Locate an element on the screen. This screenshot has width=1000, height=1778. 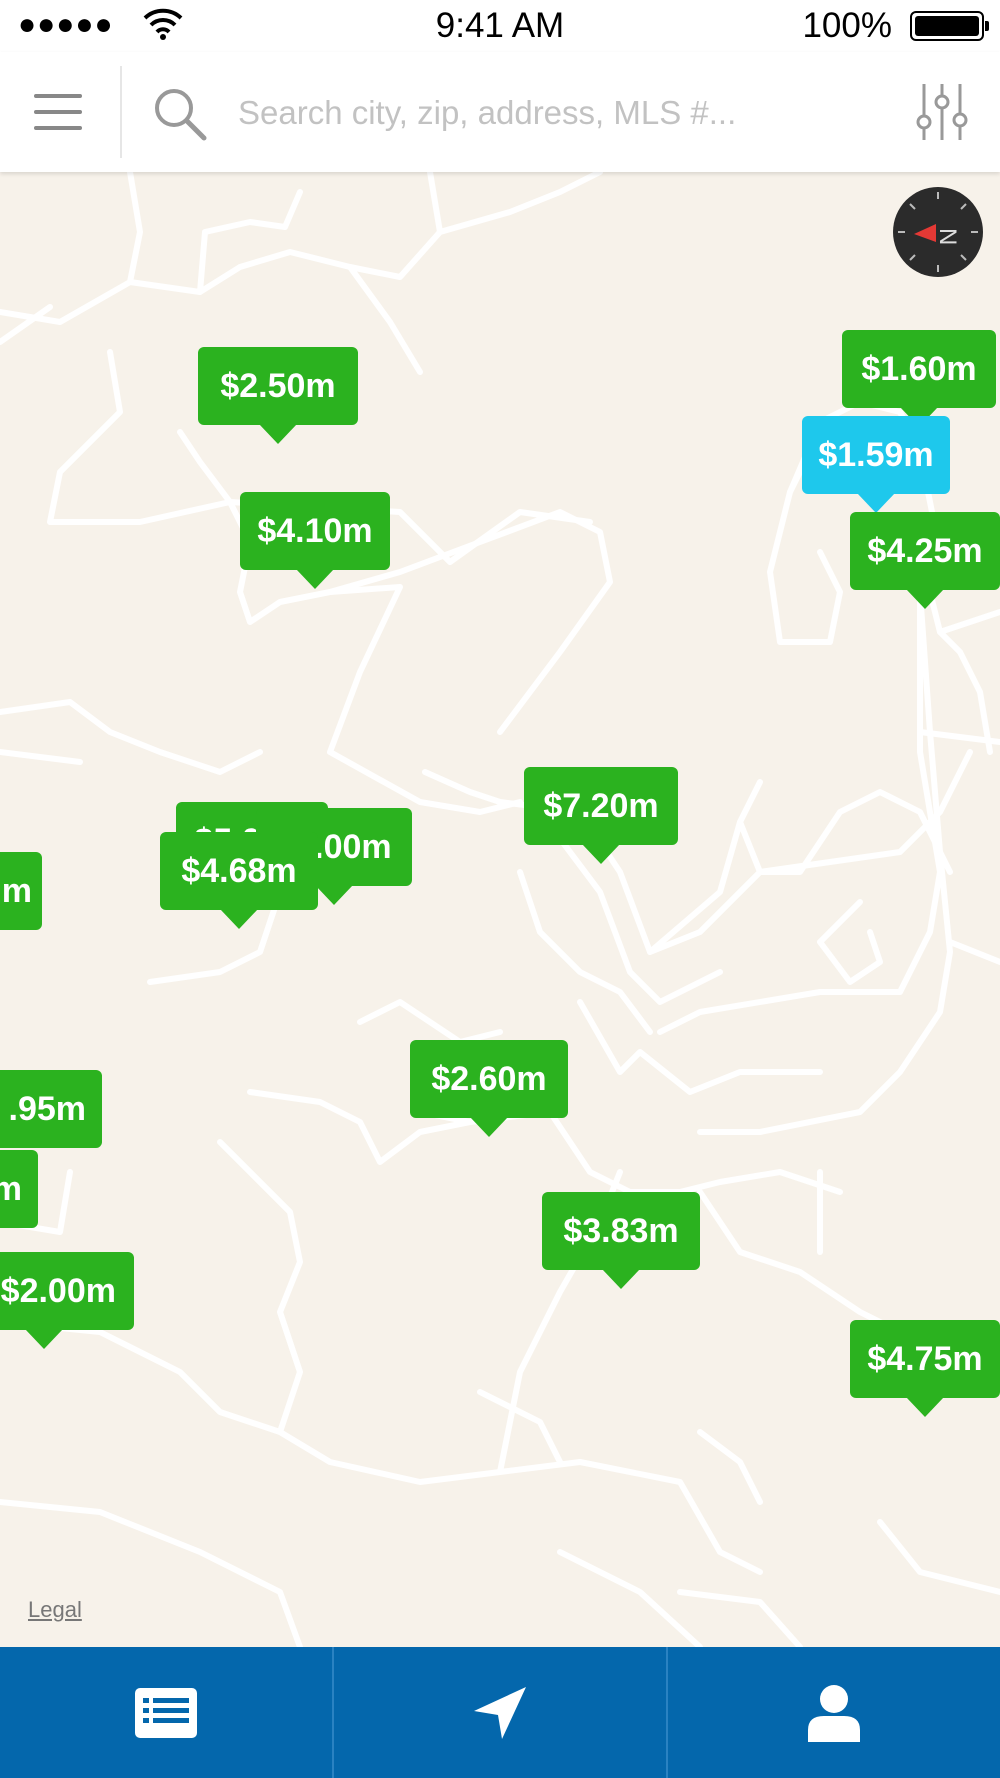
battery-icon is located at coordinates (949, 26).